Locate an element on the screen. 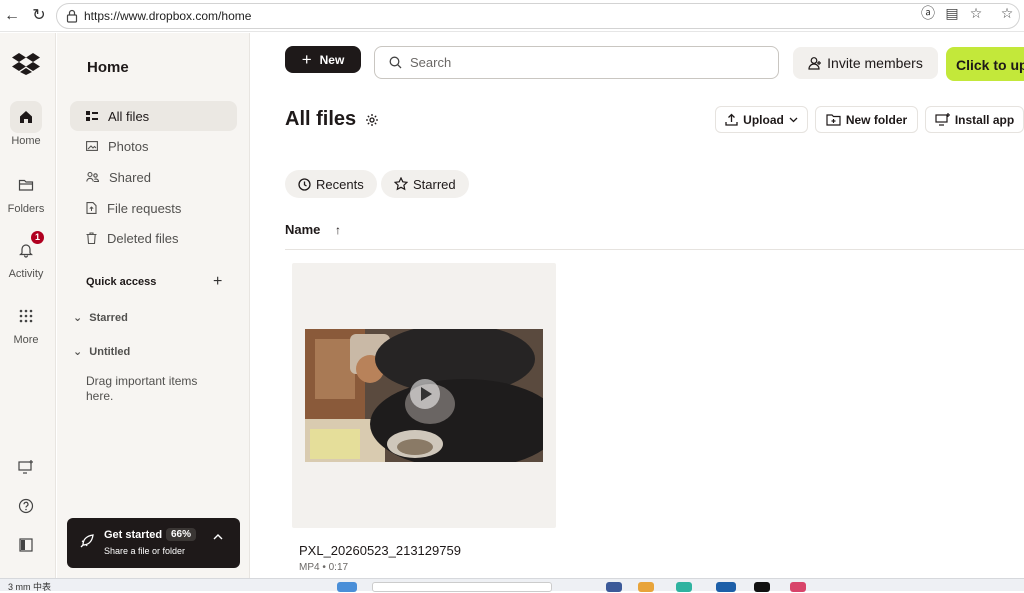 This screenshot has width=1024, height=593. back-arrow-icon: ← is located at coordinates (12, 16).